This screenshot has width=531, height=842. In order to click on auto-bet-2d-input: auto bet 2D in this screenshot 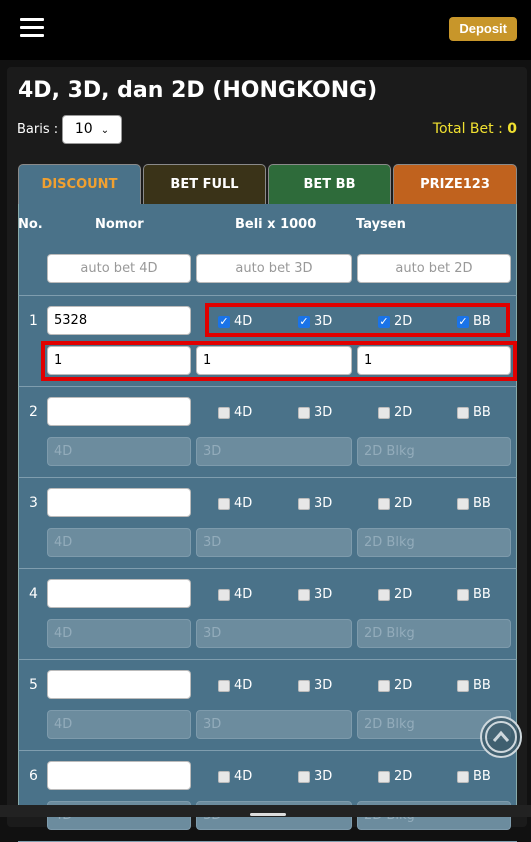, I will do `click(434, 268)`.